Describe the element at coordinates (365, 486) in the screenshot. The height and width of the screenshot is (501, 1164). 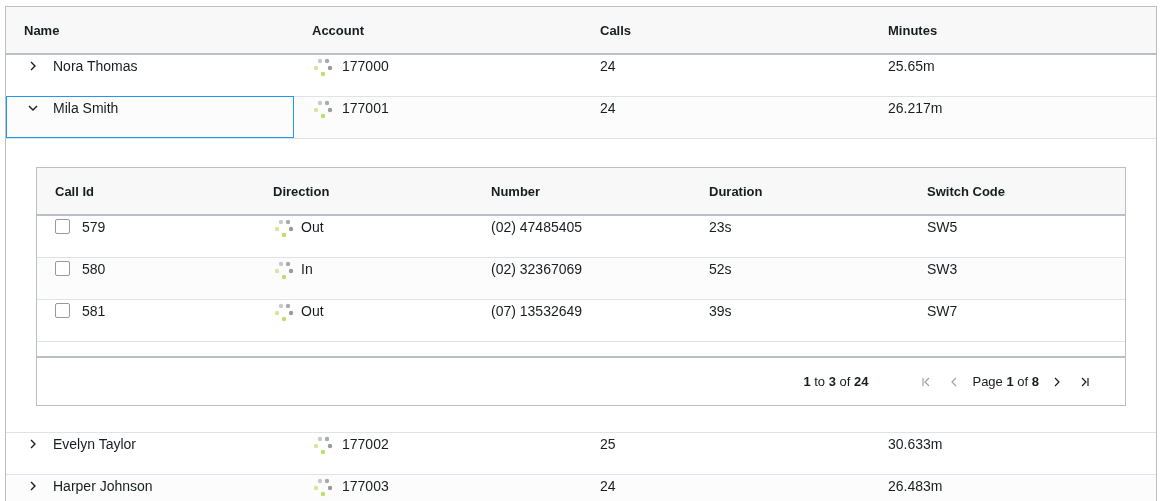
I see `account-text: 177003` at that location.